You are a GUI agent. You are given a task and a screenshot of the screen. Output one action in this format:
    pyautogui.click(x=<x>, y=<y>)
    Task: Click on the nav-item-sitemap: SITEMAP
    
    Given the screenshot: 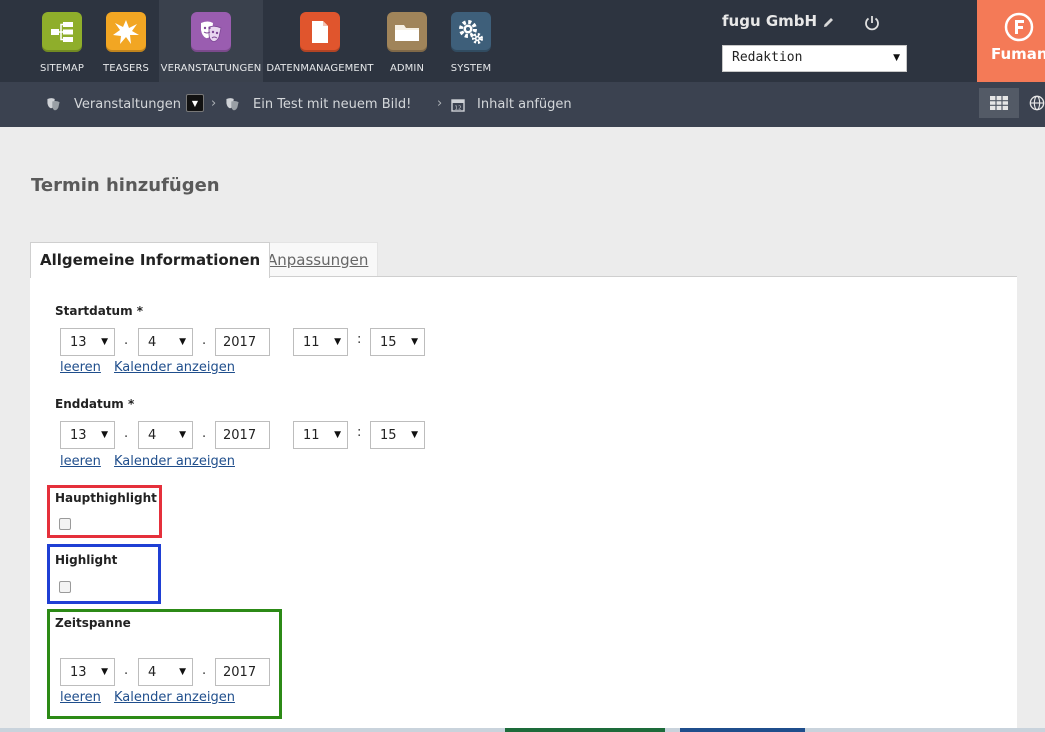 What is the action you would take?
    pyautogui.click(x=62, y=41)
    